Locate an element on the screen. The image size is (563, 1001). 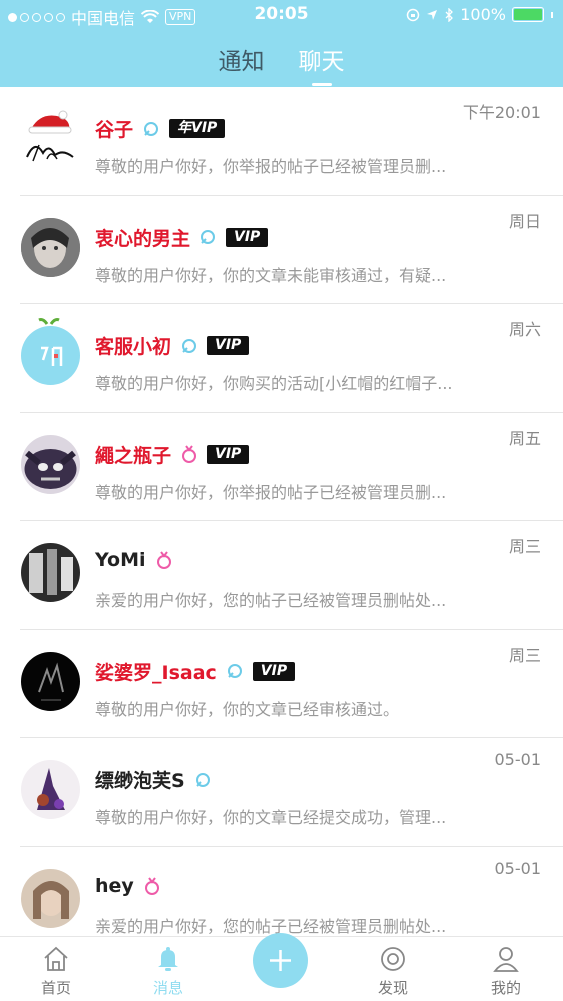
contact-name: hey is located at coordinates (114, 885).